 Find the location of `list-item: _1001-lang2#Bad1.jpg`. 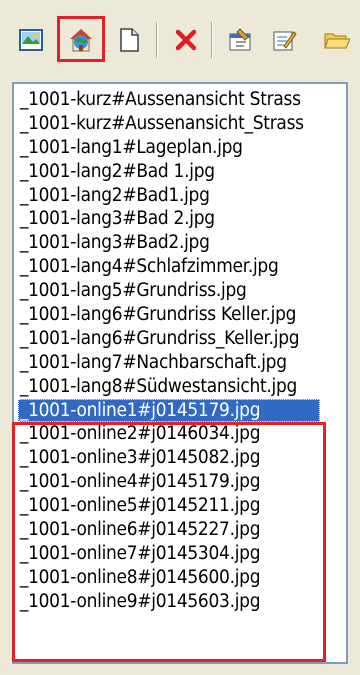

list-item: _1001-lang2#Bad1.jpg is located at coordinates (169, 196).